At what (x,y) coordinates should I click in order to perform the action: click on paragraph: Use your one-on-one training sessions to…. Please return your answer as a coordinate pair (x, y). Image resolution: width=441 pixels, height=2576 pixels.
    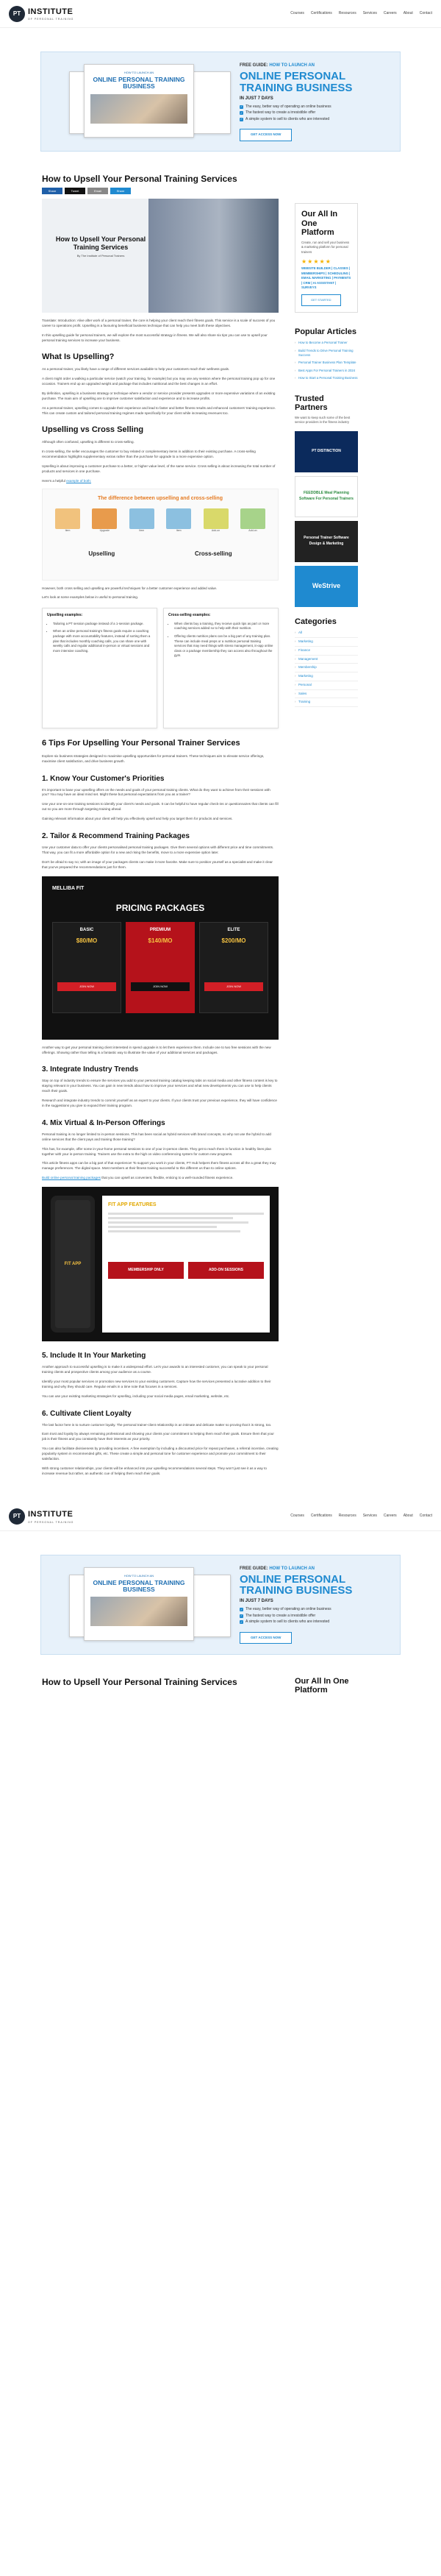
    Looking at the image, I should click on (160, 807).